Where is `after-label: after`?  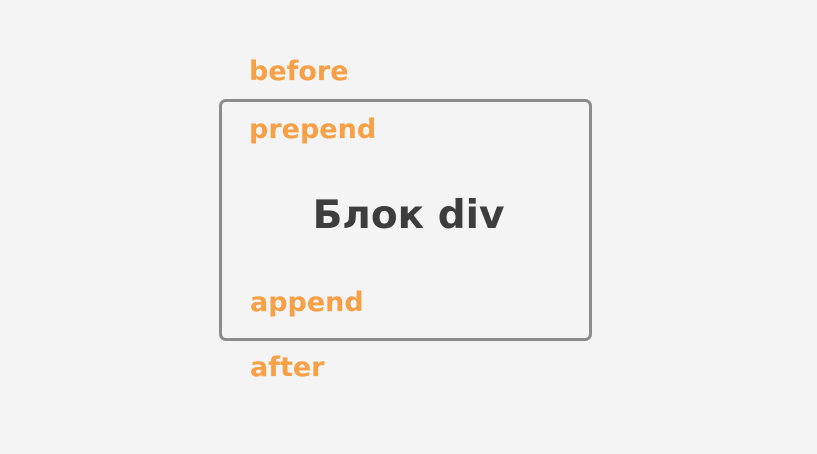 after-label: after is located at coordinates (287, 367).